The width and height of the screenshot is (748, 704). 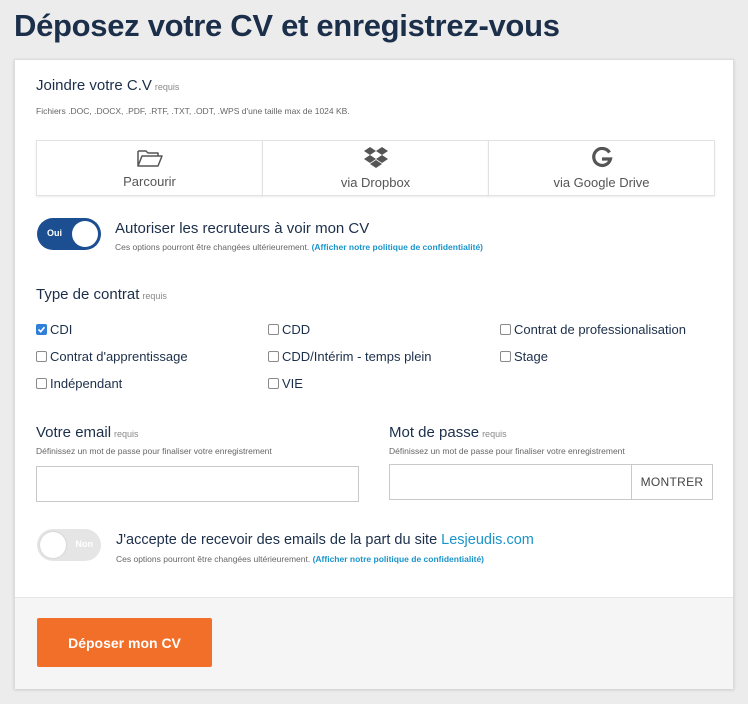 I want to click on cv-required: requis, so click(x=167, y=87).